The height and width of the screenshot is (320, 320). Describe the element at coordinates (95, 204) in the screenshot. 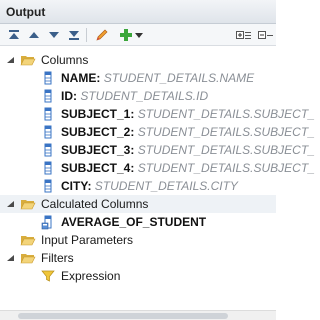

I see `tree-node-label: Calculated Columns` at that location.